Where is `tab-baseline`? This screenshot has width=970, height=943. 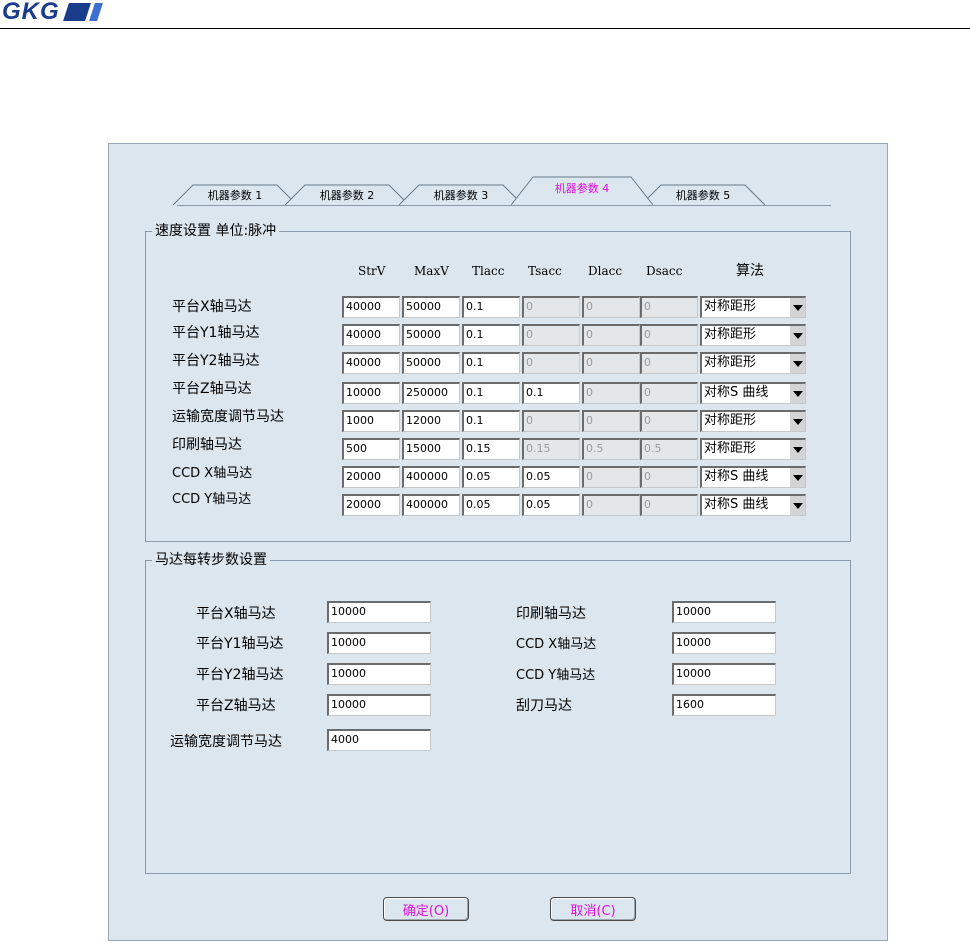
tab-baseline is located at coordinates (504, 205).